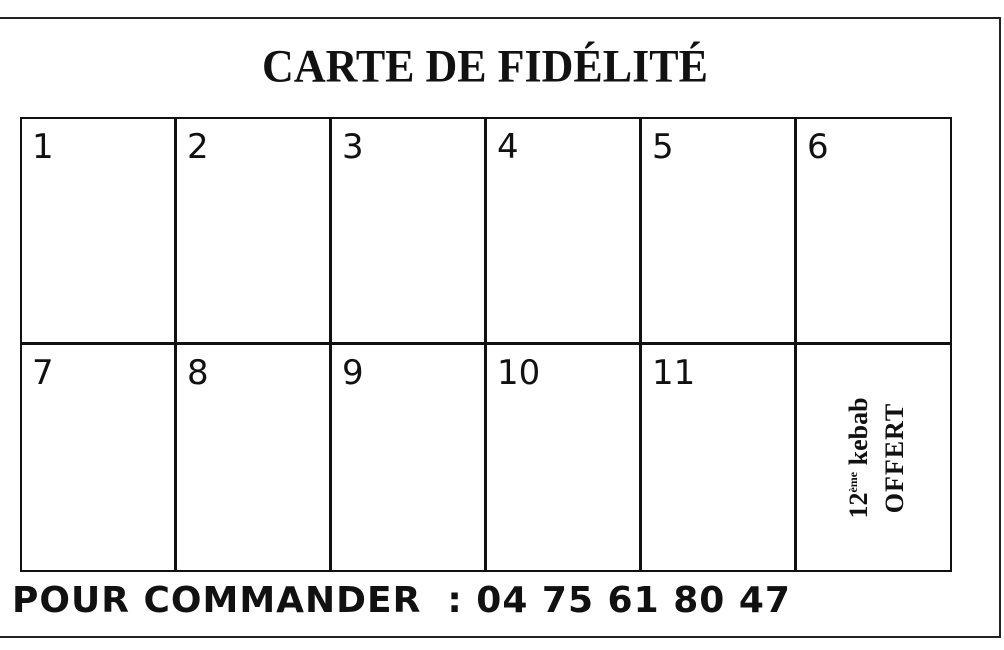 The image size is (1004, 650). Describe the element at coordinates (43, 147) in the screenshot. I see `stamp-number: 1` at that location.